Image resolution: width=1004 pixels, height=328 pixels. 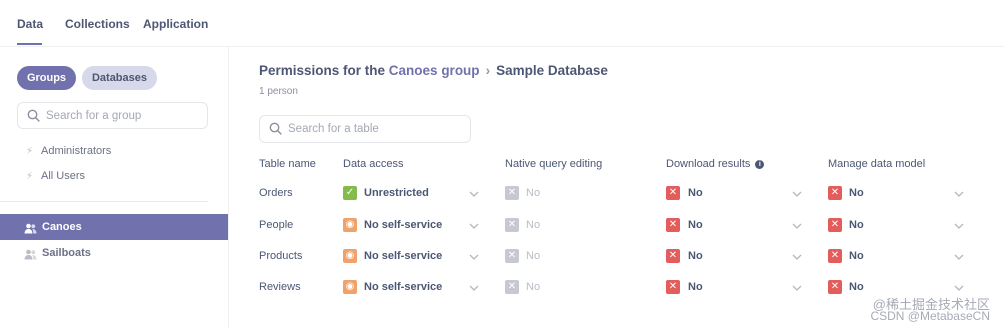 What do you see at coordinates (281, 256) in the screenshot?
I see `table-name: Products` at bounding box center [281, 256].